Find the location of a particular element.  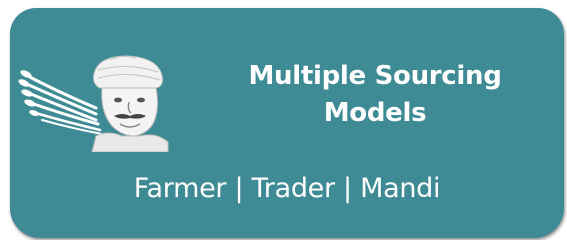

card-subtitle: Farmer | Trader | Mandi is located at coordinates (287, 188).